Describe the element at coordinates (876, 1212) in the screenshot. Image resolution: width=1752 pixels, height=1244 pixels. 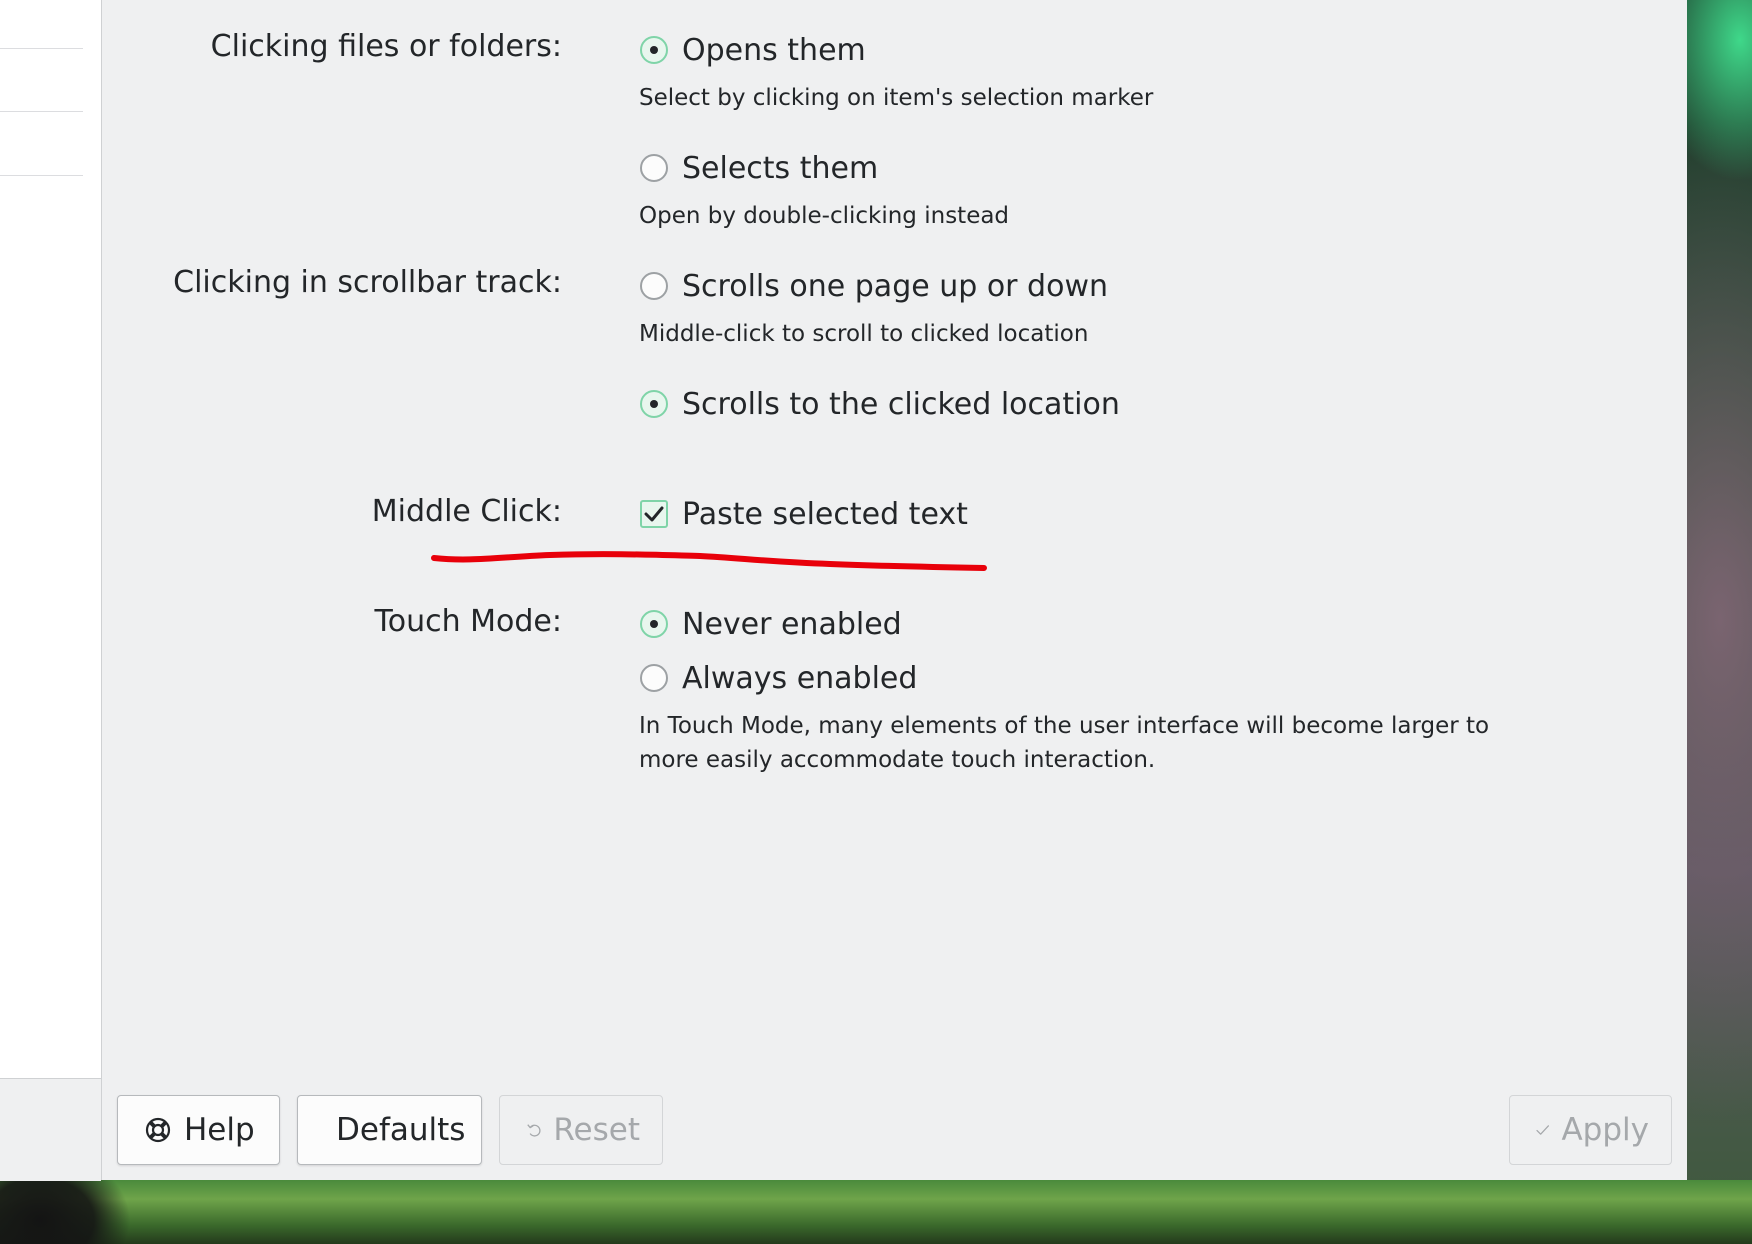
I see `wallpaper-ground` at that location.